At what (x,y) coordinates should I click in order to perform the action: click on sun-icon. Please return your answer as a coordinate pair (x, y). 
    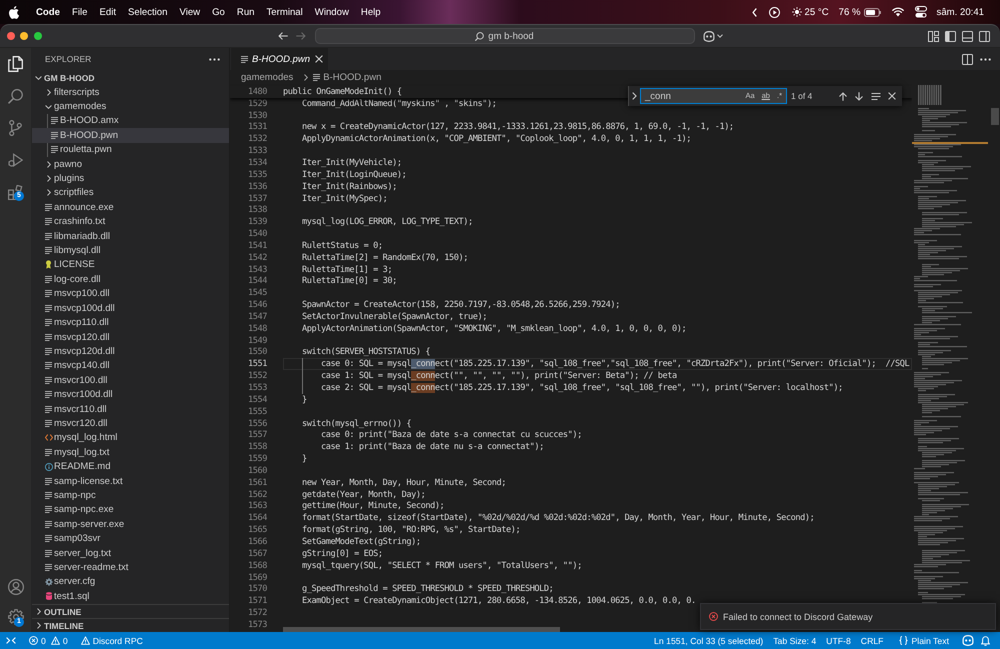
    Looking at the image, I should click on (797, 12).